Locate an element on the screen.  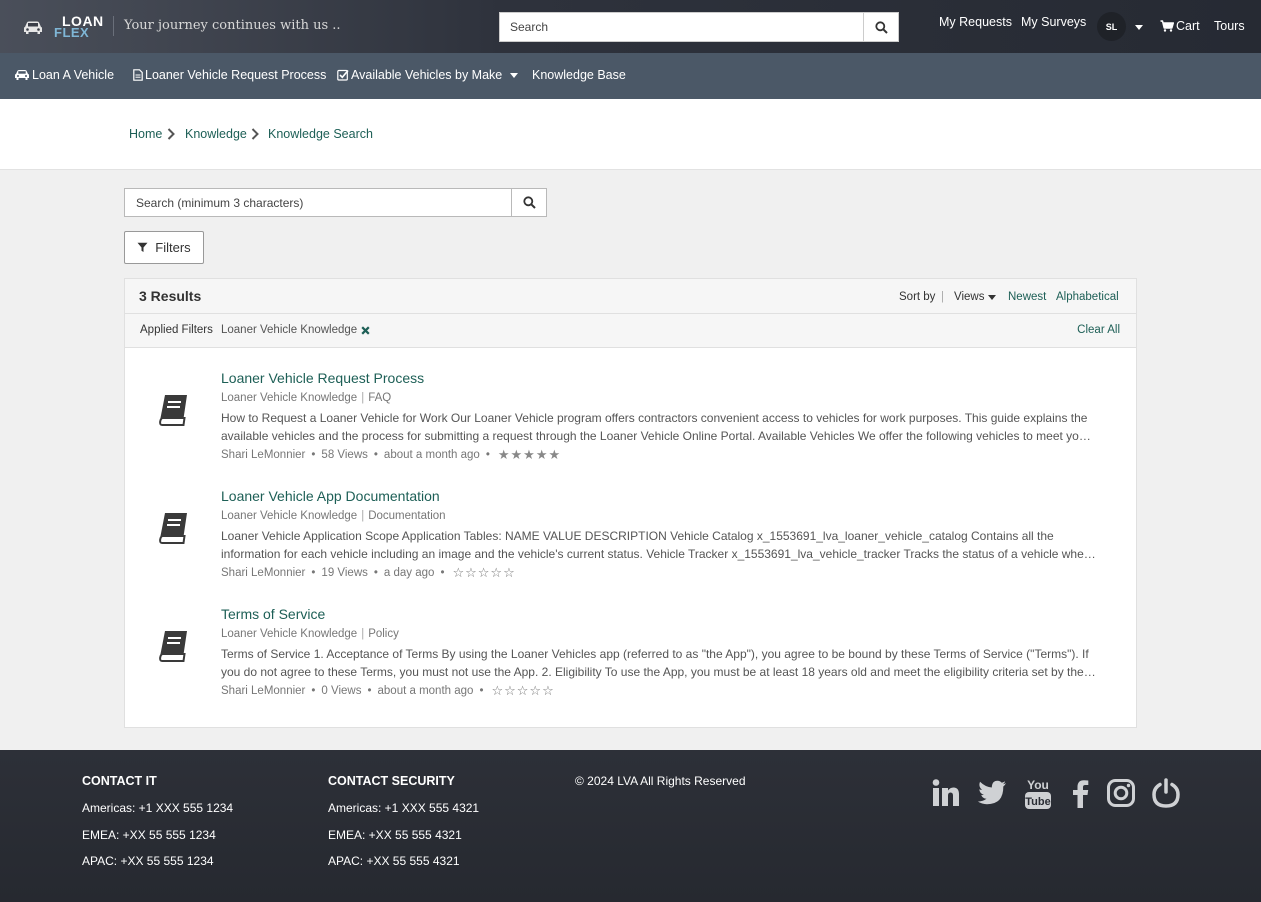
header-search-button is located at coordinates (881, 27).